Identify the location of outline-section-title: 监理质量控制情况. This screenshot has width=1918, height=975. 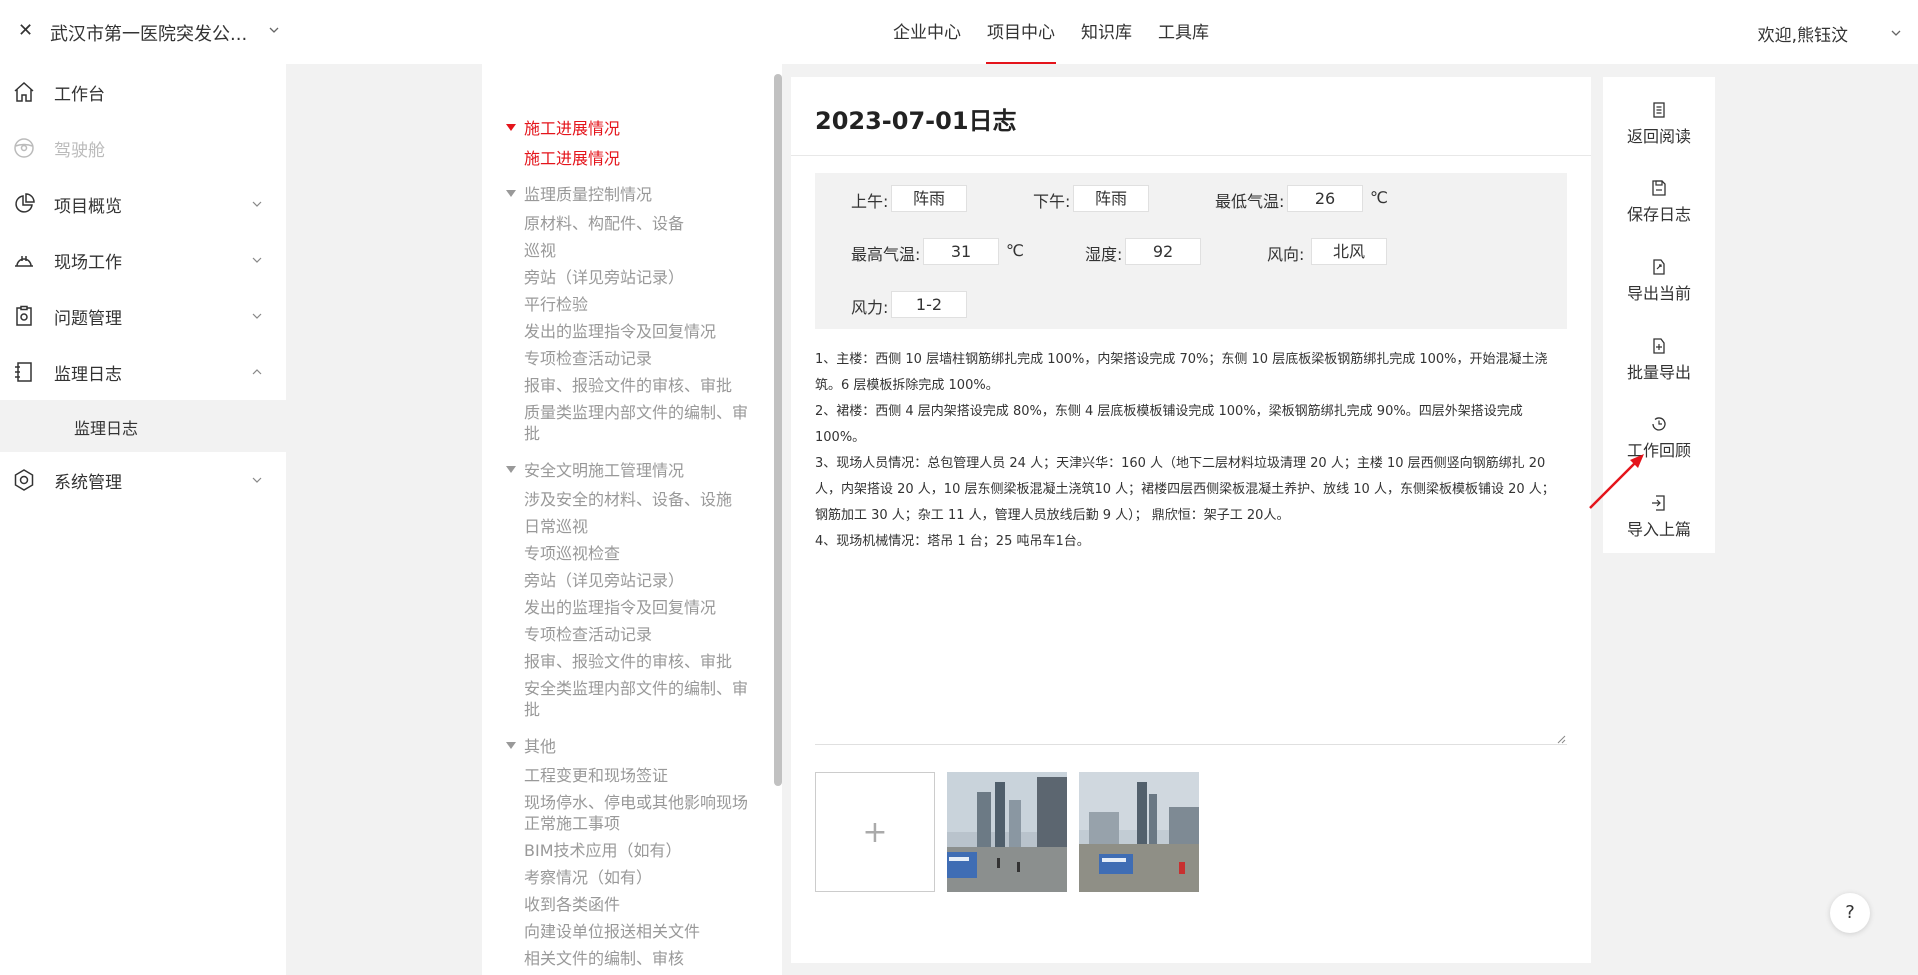
(588, 194).